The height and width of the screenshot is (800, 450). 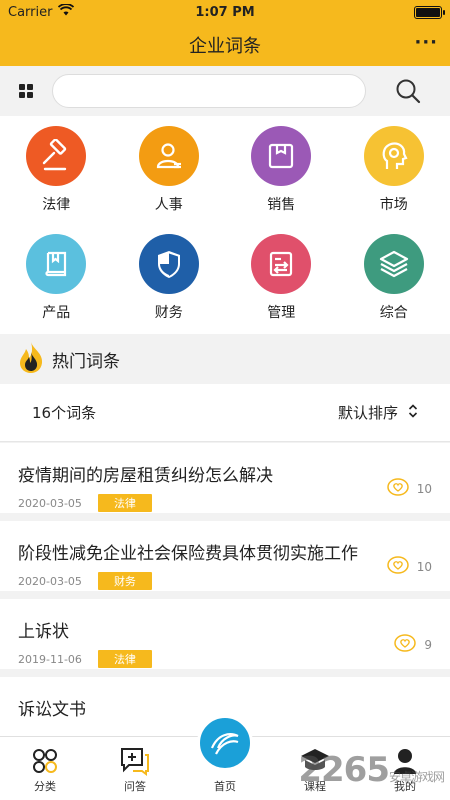 I want to click on list-item: 上诉状 2019-11-06 法律 9, so click(x=225, y=638).